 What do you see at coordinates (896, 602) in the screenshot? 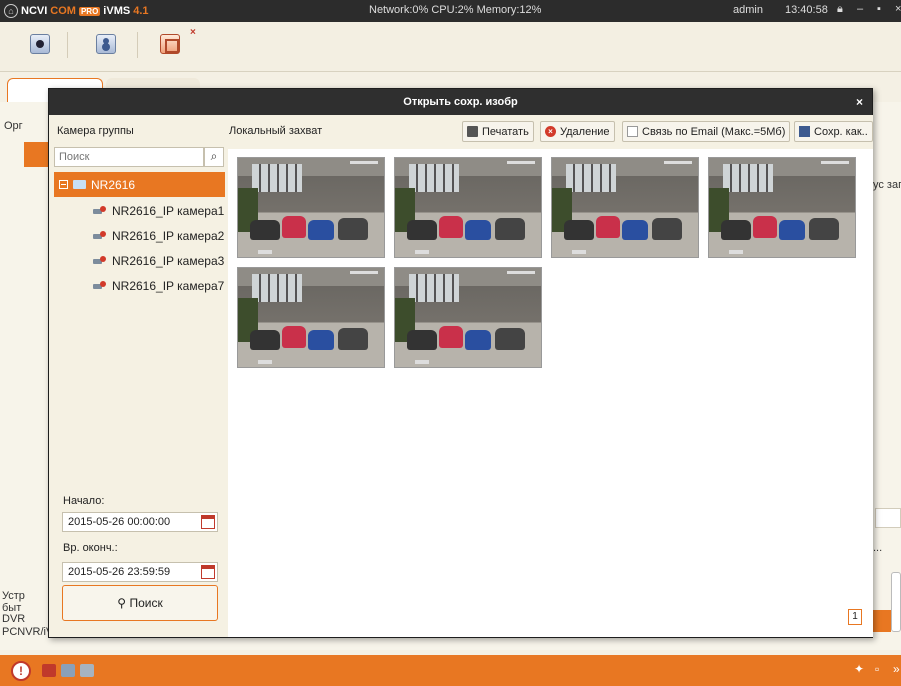
I see `background-scrollbar` at bounding box center [896, 602].